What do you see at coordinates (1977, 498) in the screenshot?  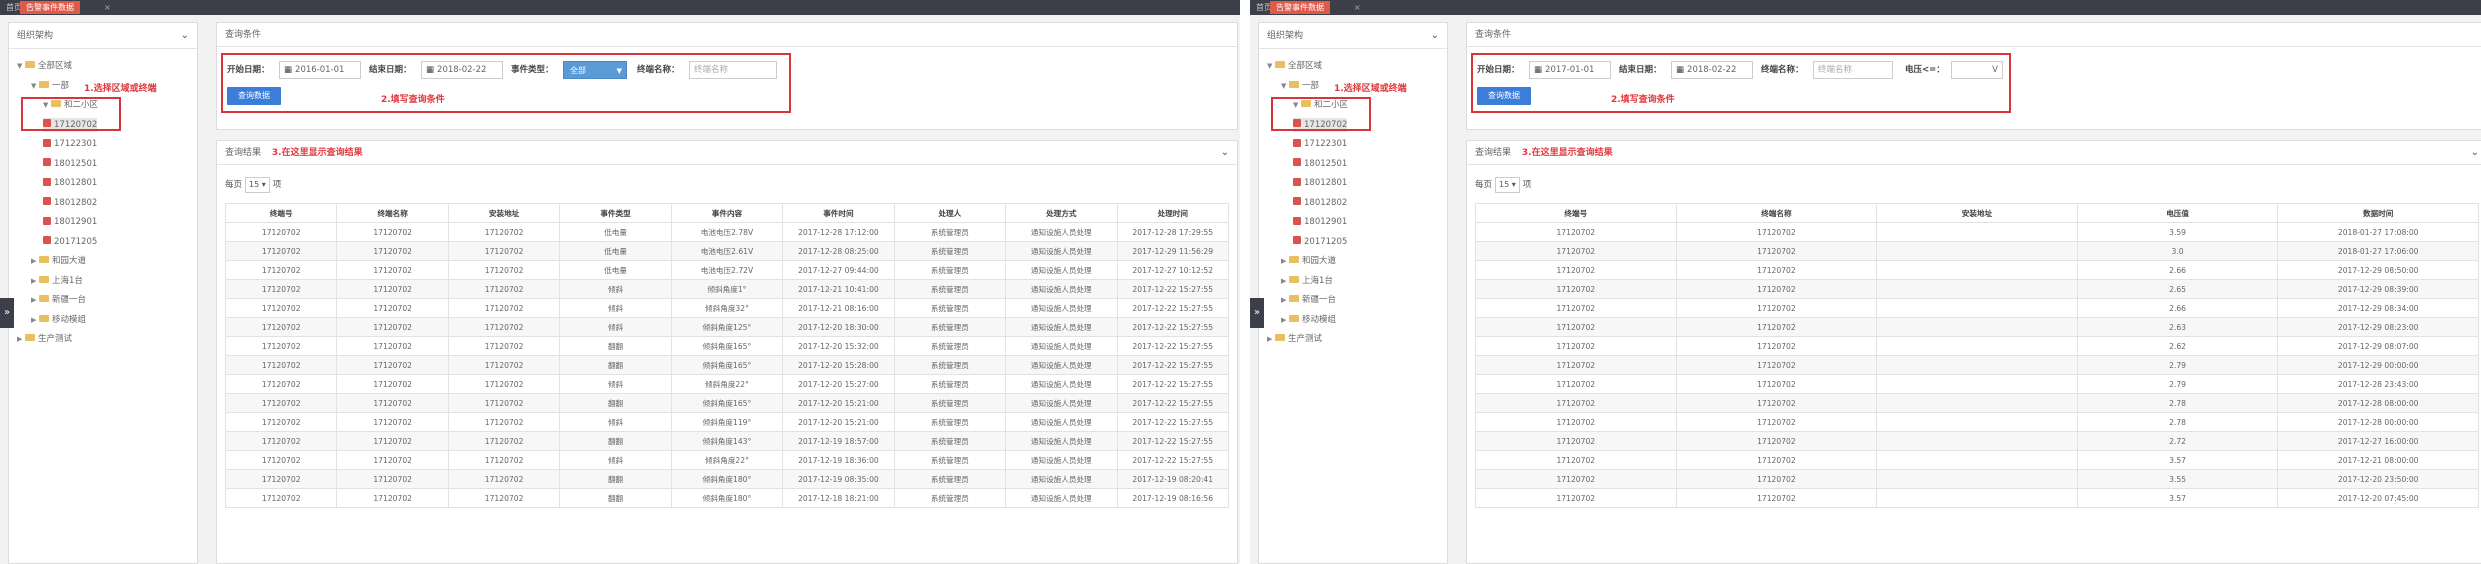 I see `table-row: 17120702 17120702 3.57 2017-12-20 07:45:00` at bounding box center [1977, 498].